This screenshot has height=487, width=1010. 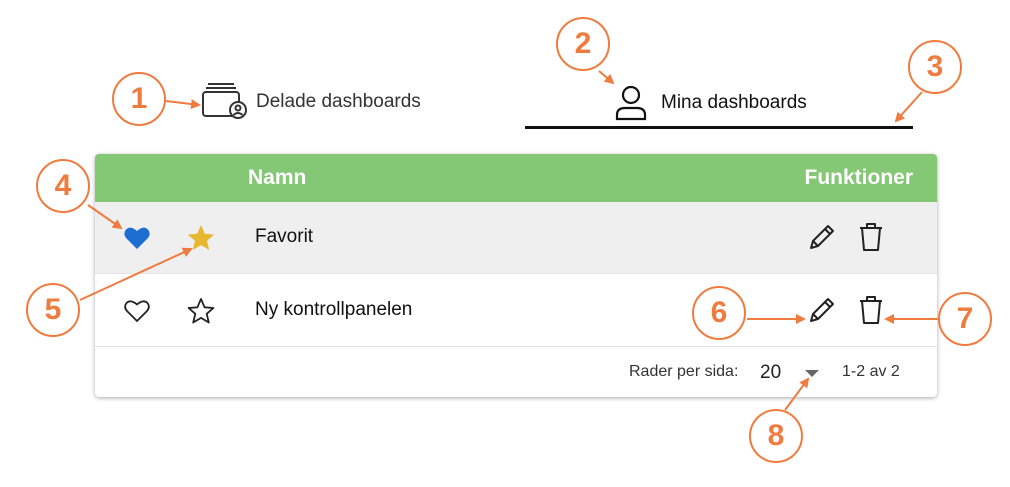 What do you see at coordinates (63, 186) in the screenshot?
I see `callout-4: 4` at bounding box center [63, 186].